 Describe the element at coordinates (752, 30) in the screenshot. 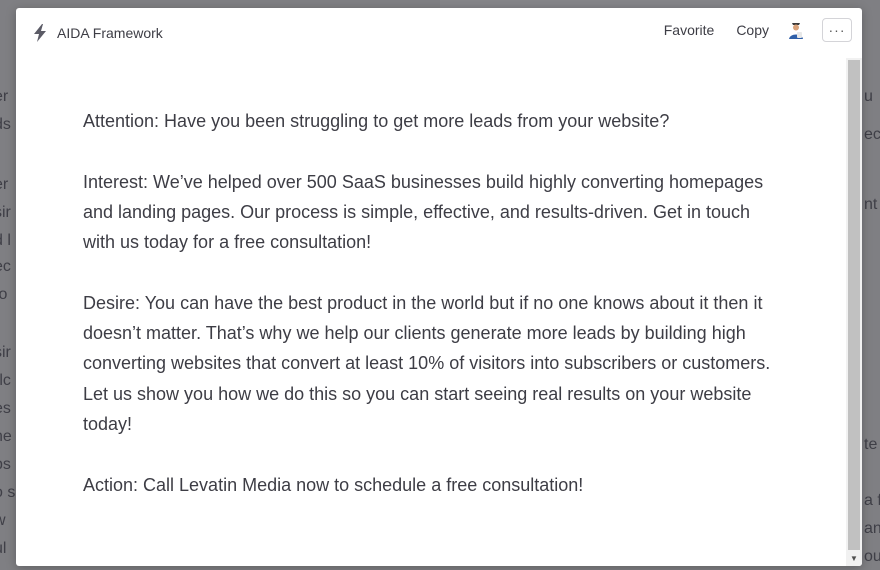

I see `copy-button: Copy` at that location.